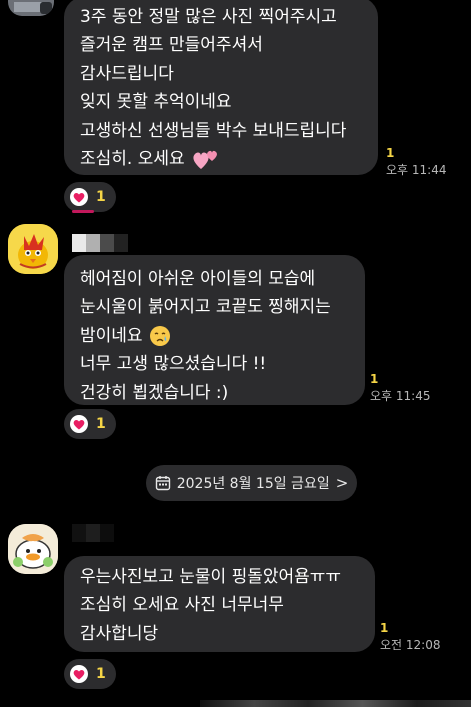 This screenshot has height=707, width=471. I want to click on message-line: 헤어짐이 아쉬운 아이들의 모습에, so click(198, 279).